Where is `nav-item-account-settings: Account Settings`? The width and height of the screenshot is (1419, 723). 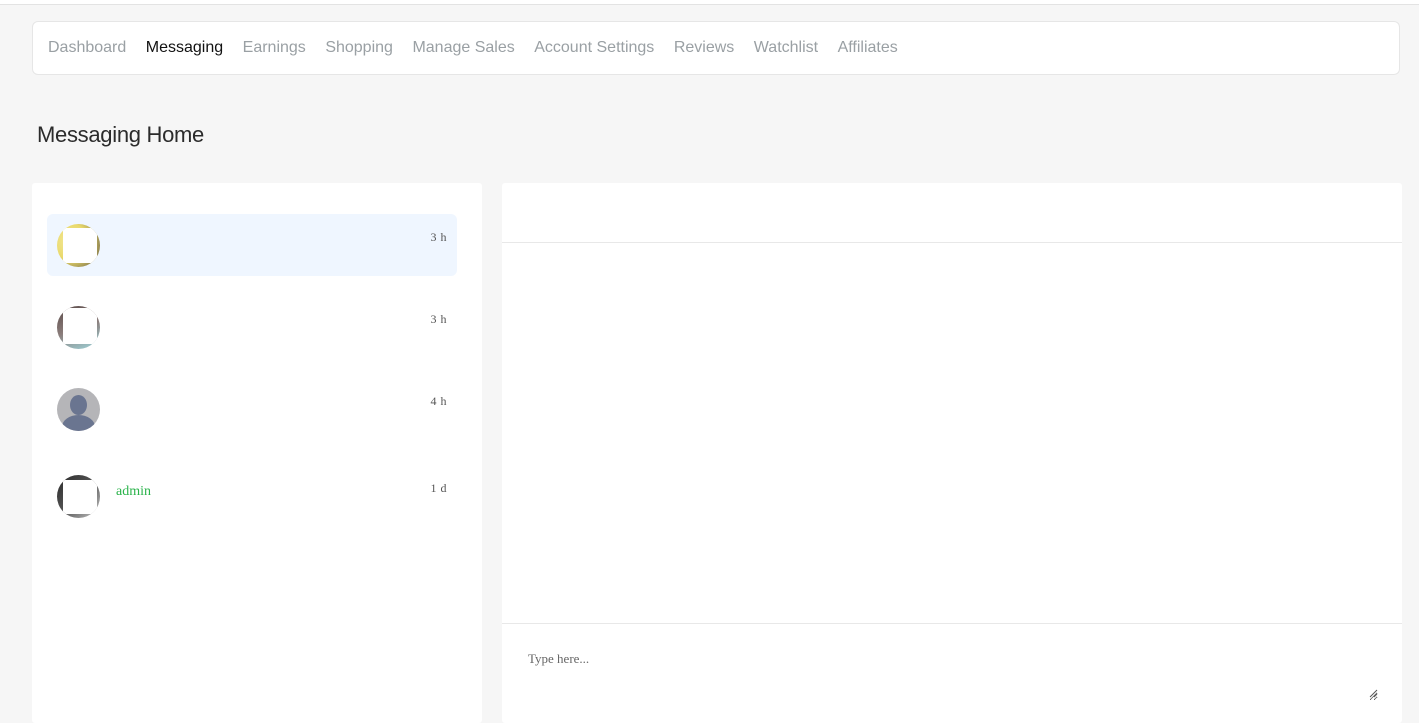
nav-item-account-settings: Account Settings is located at coordinates (594, 48).